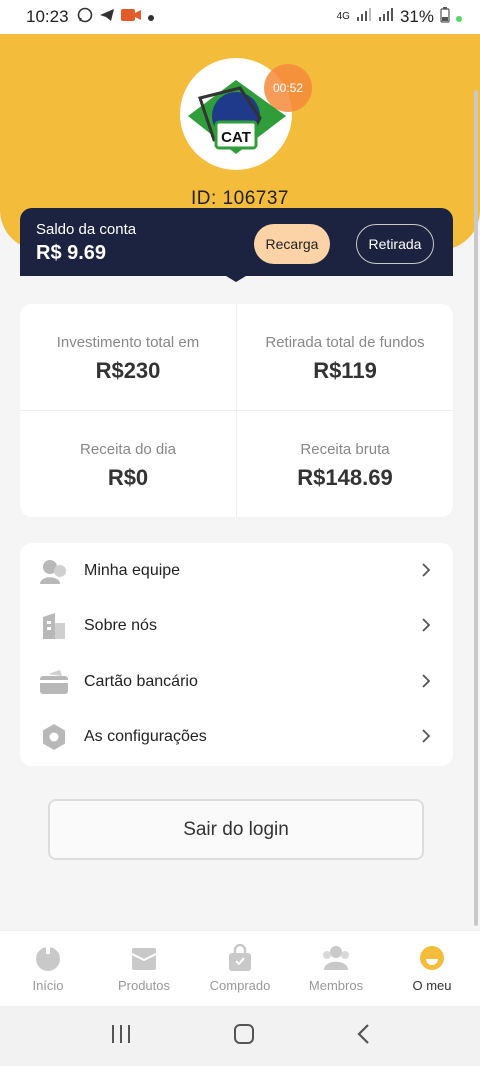 This screenshot has width=480, height=1066. I want to click on home-icon, so click(48, 958).